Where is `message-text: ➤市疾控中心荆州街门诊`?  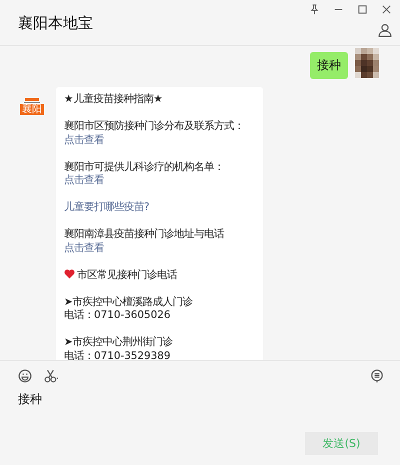
message-text: ➤市疾控中心荆州街门诊 is located at coordinates (118, 342).